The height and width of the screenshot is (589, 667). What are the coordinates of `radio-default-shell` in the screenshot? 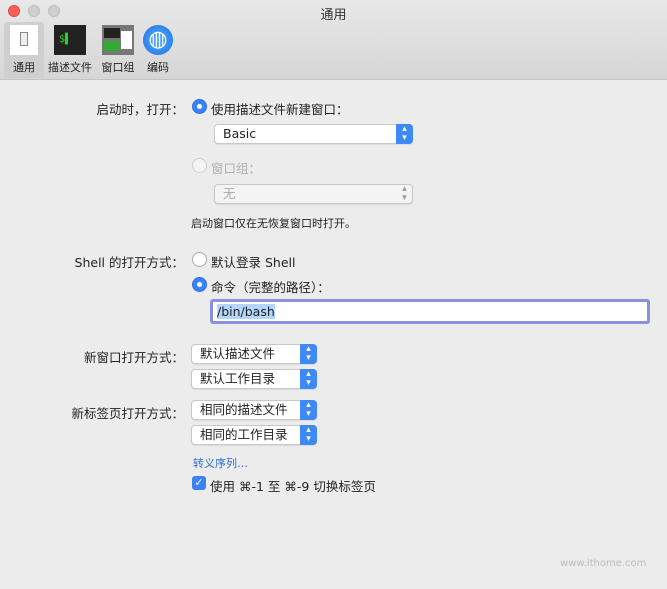 It's located at (199, 259).